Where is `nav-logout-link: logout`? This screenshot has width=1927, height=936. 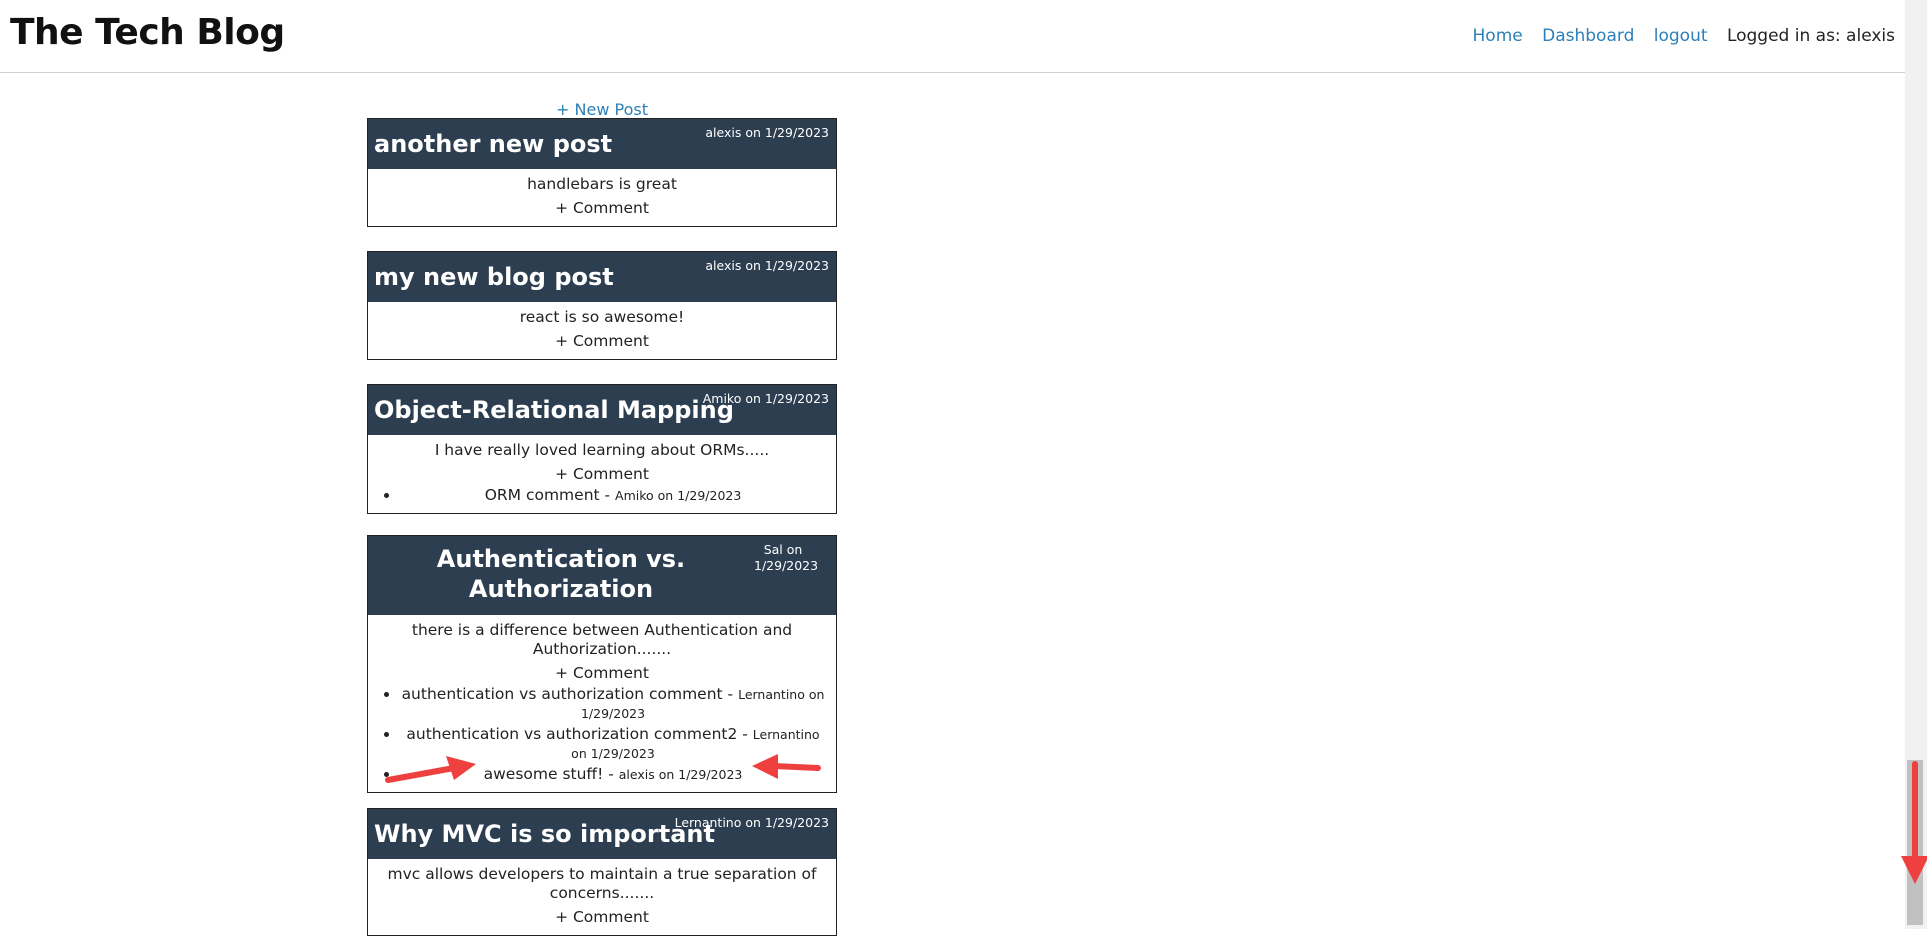
nav-logout-link: logout is located at coordinates (1681, 36).